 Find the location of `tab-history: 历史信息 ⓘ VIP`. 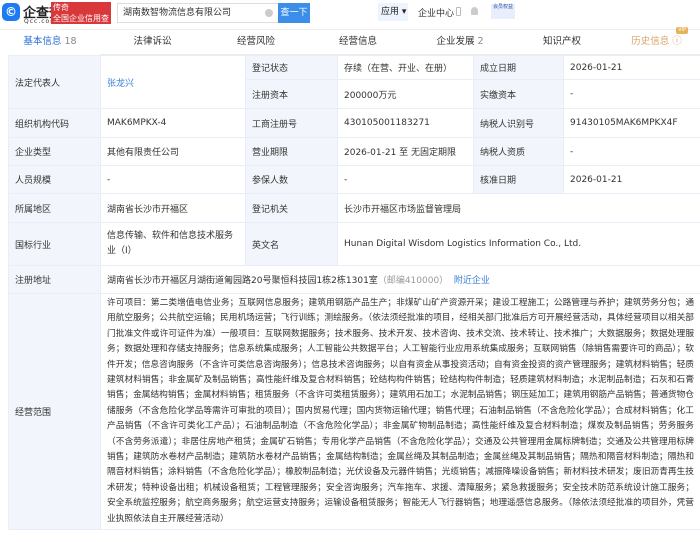

tab-history: 历史信息 ⓘ VIP is located at coordinates (656, 41).